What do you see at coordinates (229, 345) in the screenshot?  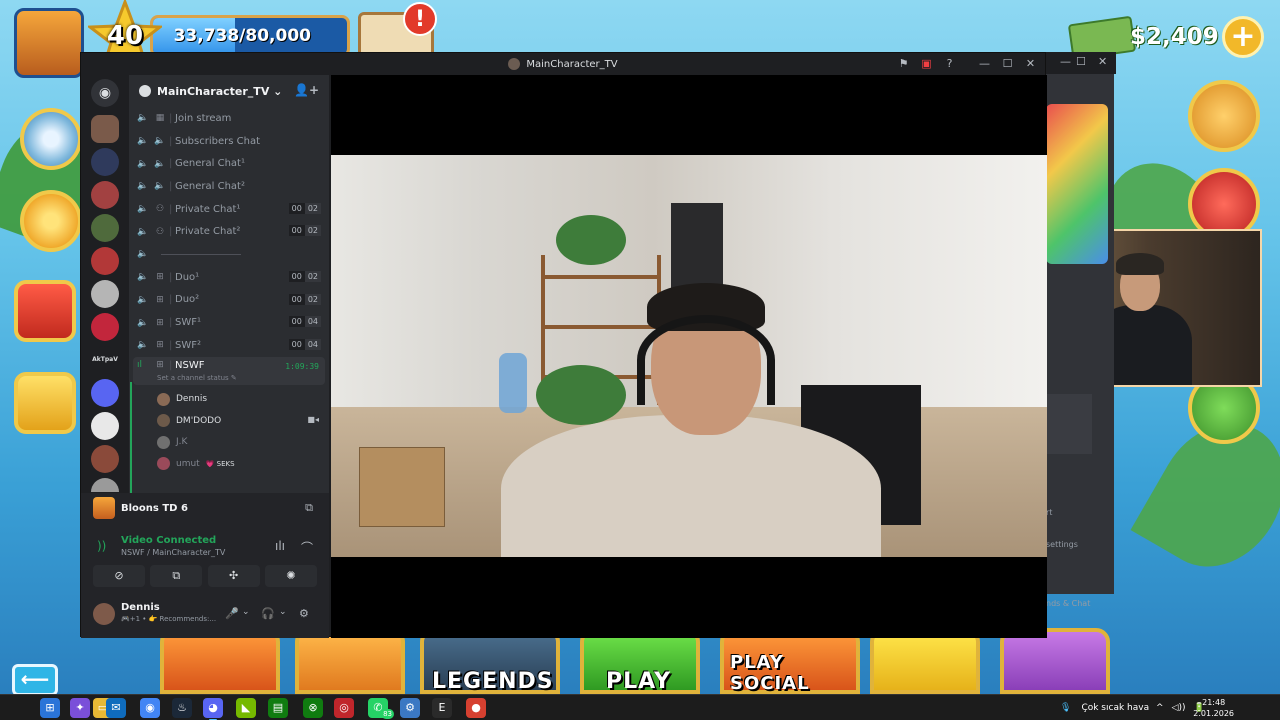 I see `channel-item: 🔈 ⊞ | SWF² 00 04` at bounding box center [229, 345].